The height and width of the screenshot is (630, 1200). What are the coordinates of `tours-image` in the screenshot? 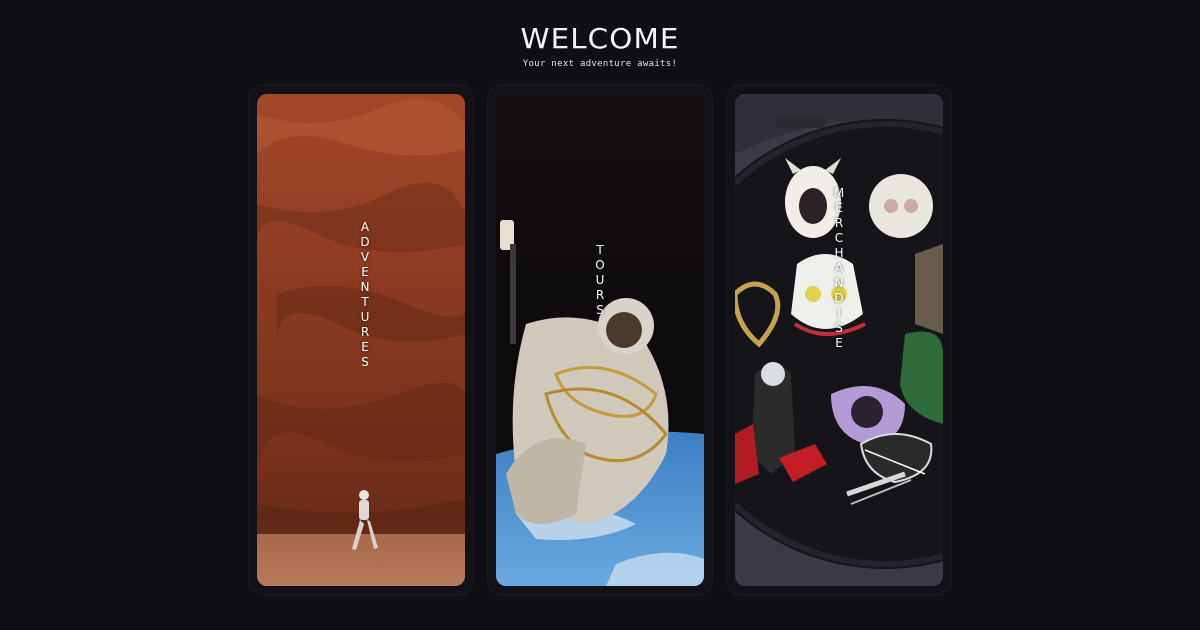 It's located at (600, 340).